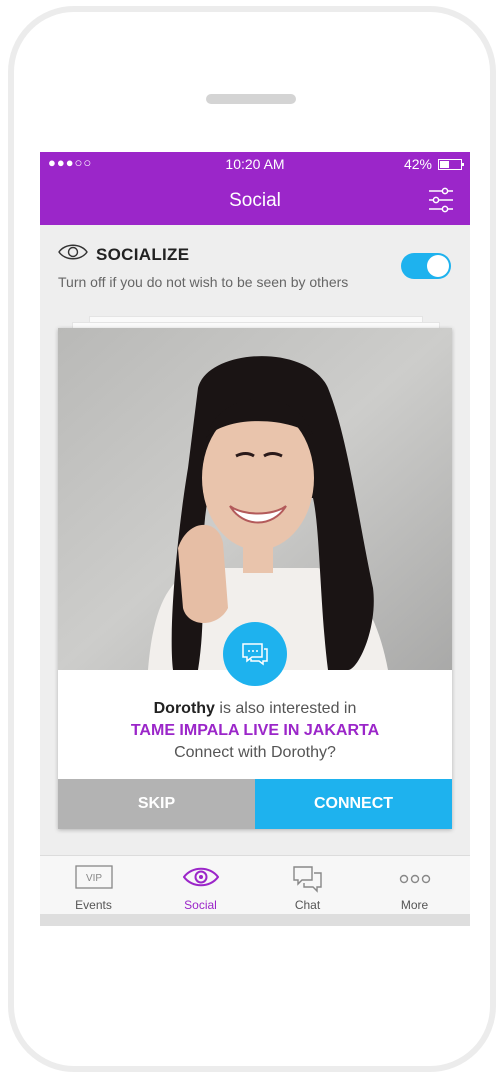 The height and width of the screenshot is (1078, 504). Describe the element at coordinates (307, 879) in the screenshot. I see `chat-bubbles-icon` at that location.